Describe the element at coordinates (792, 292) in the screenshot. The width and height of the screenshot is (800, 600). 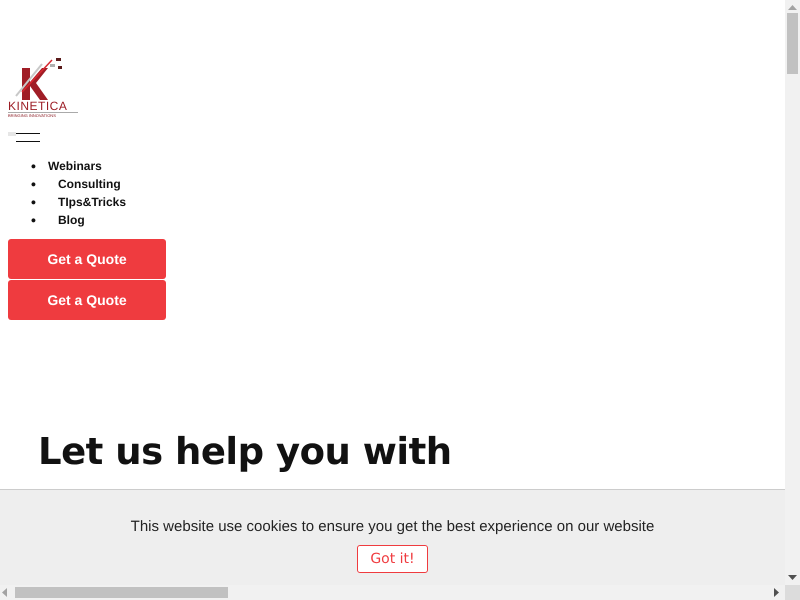
I see `vertical-scrollbar` at that location.